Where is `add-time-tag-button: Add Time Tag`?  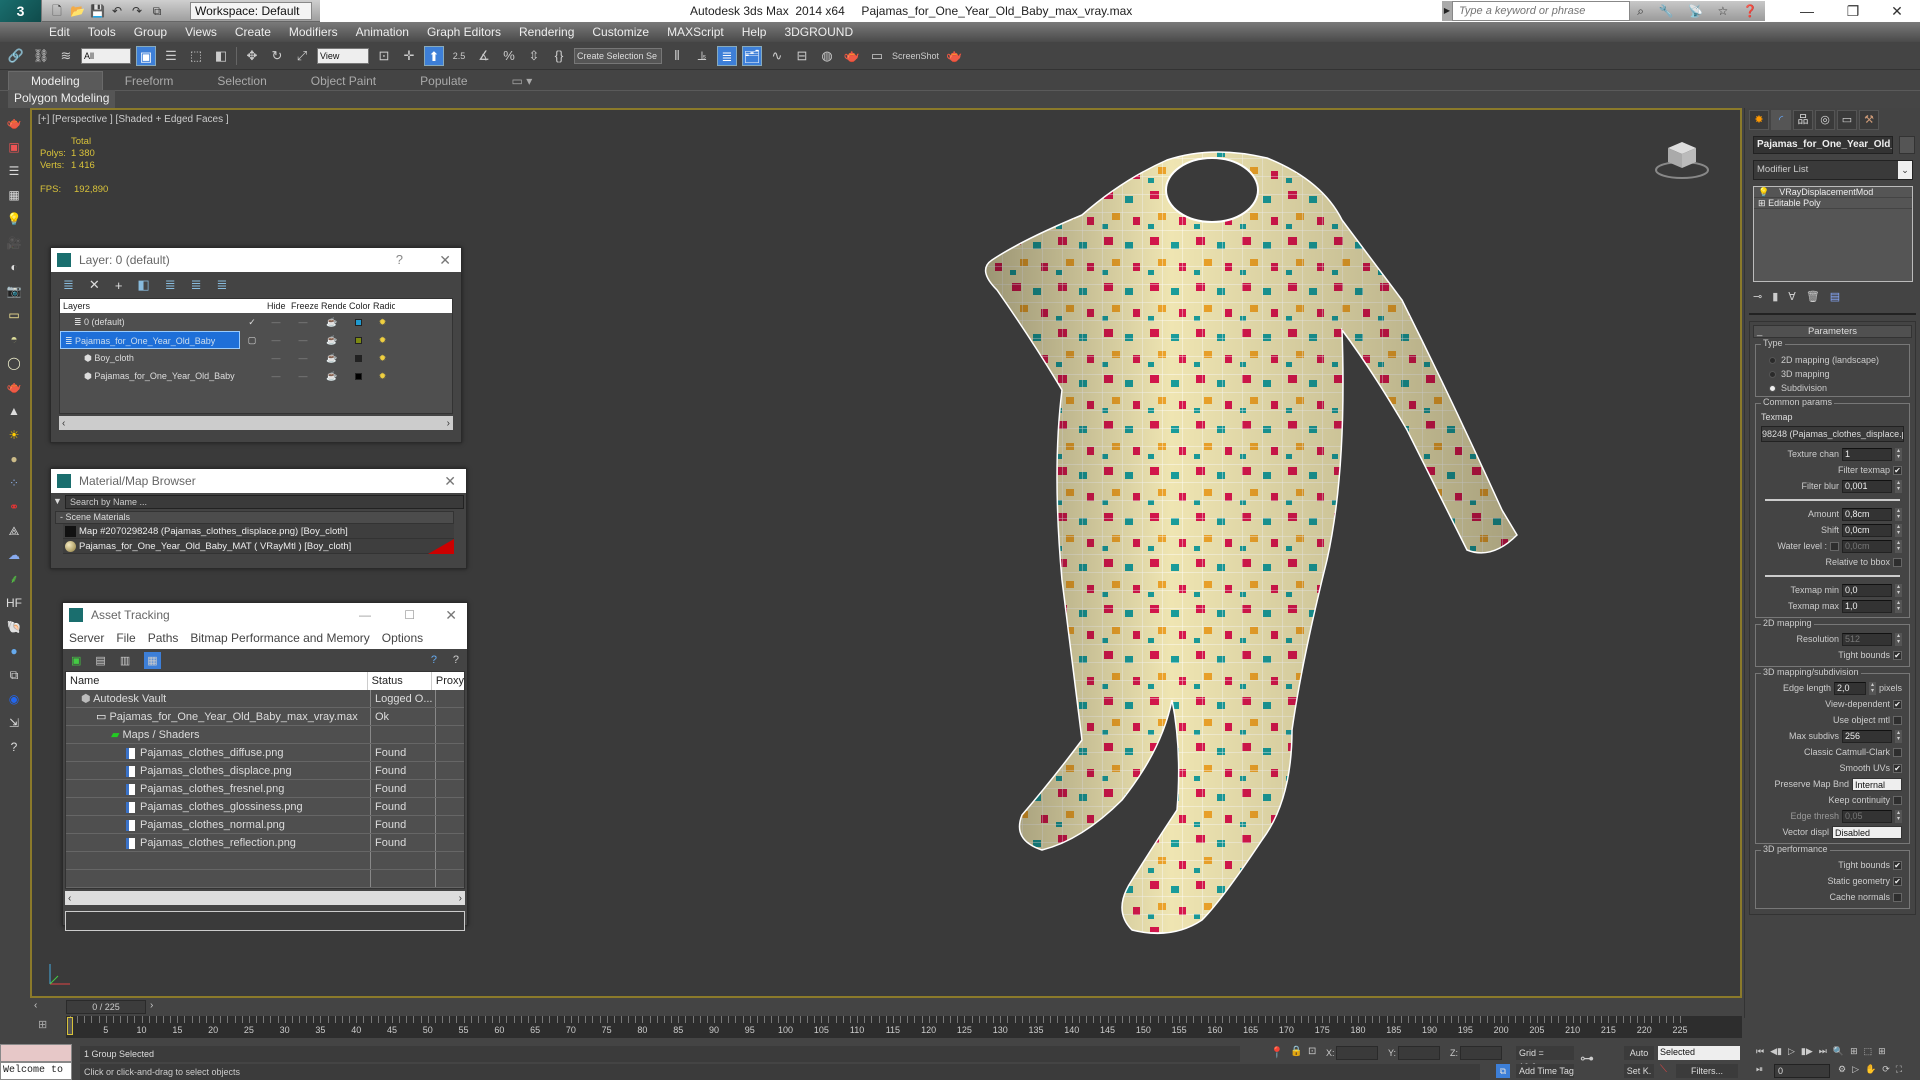
add-time-tag-button: Add Time Tag is located at coordinates (1545, 1071).